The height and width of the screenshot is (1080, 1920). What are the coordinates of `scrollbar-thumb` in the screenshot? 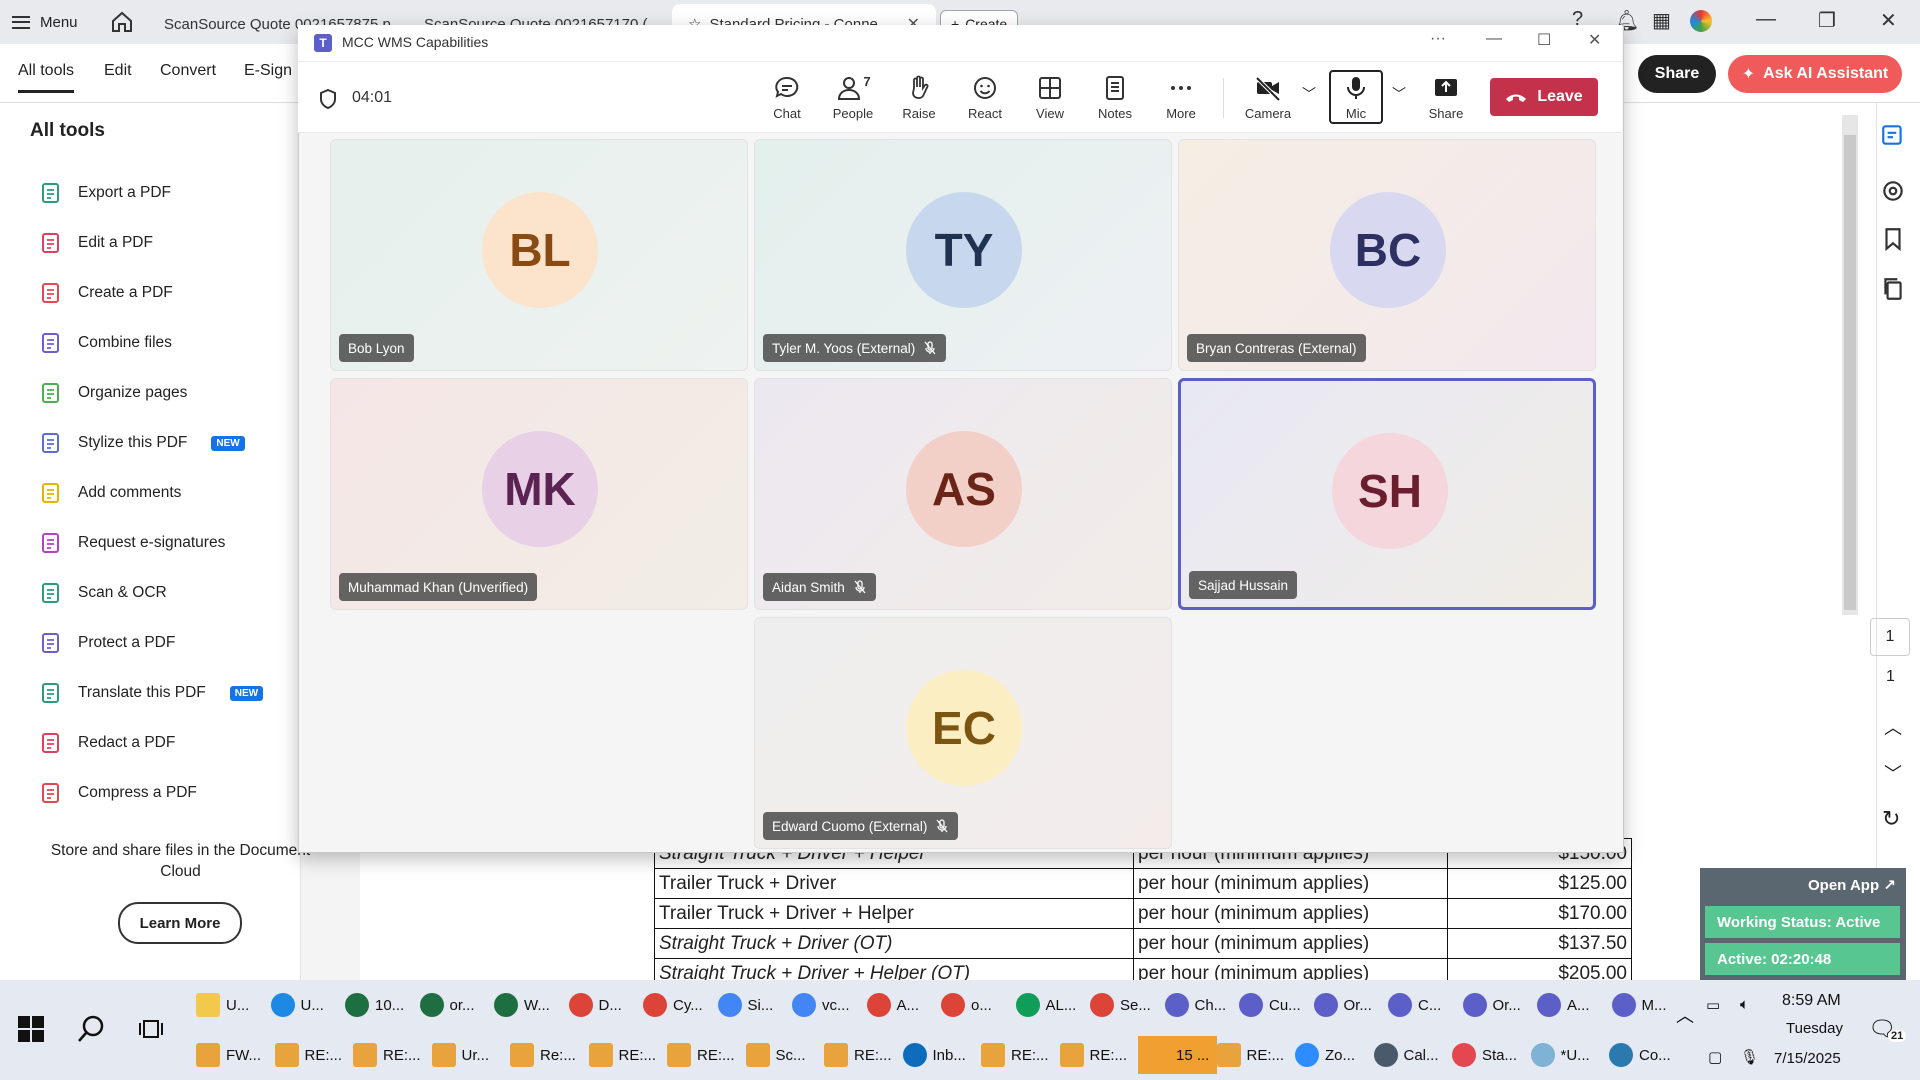 It's located at (1850, 372).